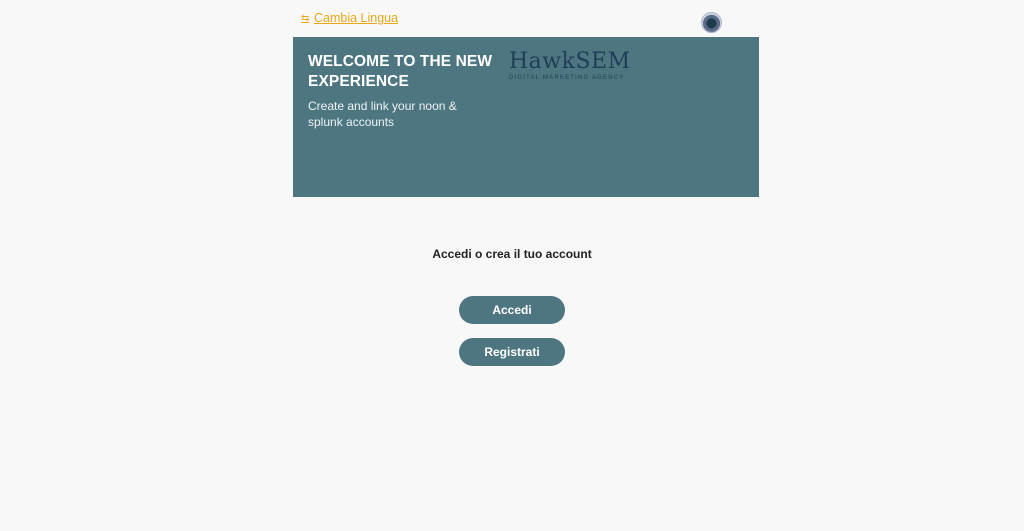  What do you see at coordinates (400, 71) in the screenshot?
I see `banner-title: WELCOME TO THE NEW EXPERIENCE` at bounding box center [400, 71].